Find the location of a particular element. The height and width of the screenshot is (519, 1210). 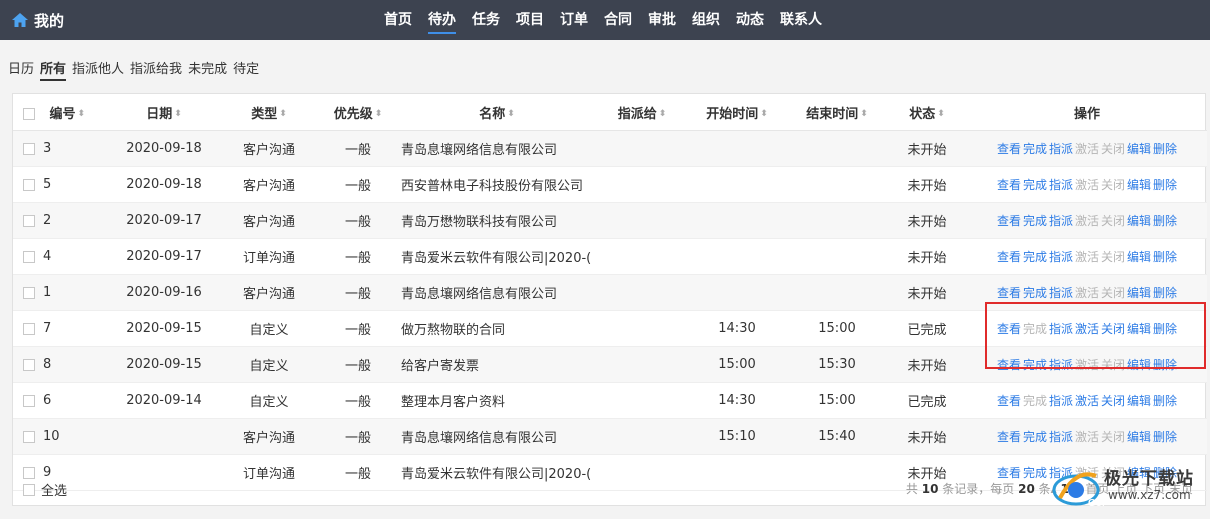

filter-tab-4: 未完成 is located at coordinates (207, 69).